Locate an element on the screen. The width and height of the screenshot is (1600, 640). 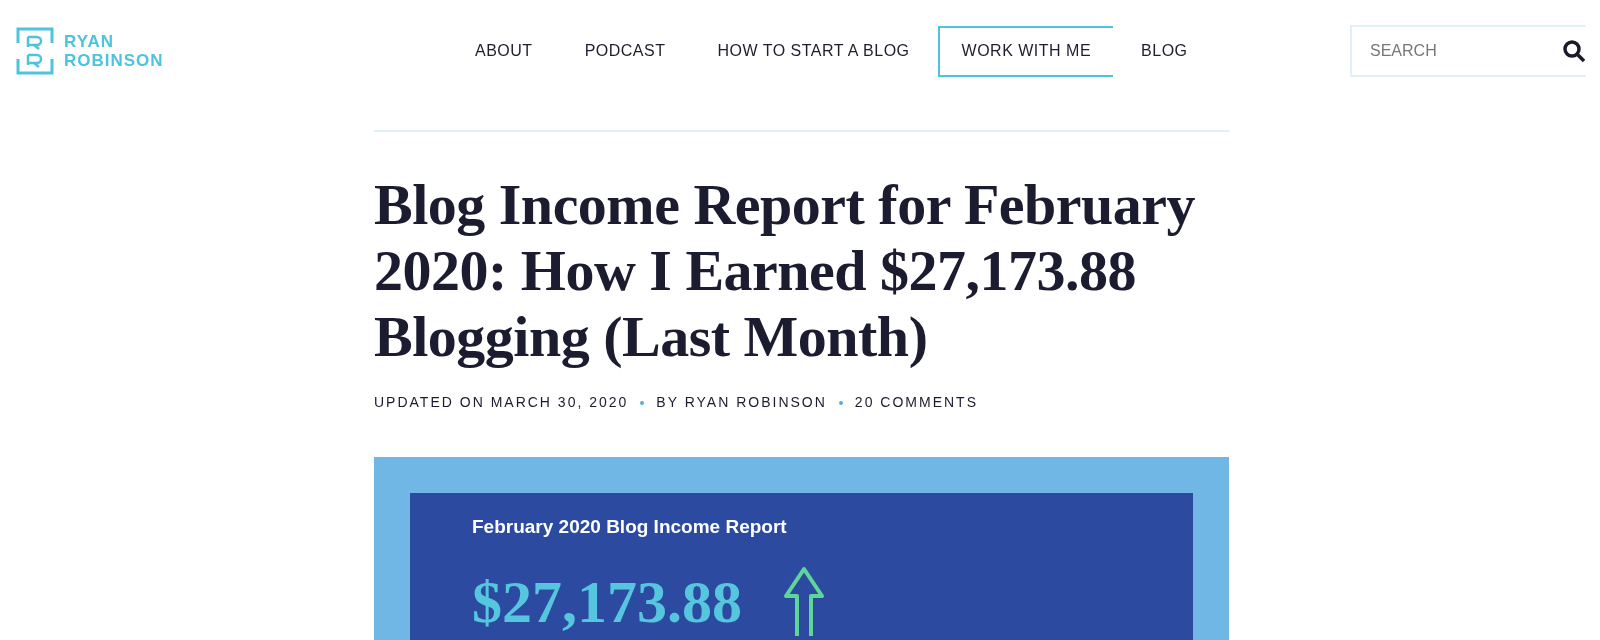
nav-link: BLOG is located at coordinates (1164, 51).